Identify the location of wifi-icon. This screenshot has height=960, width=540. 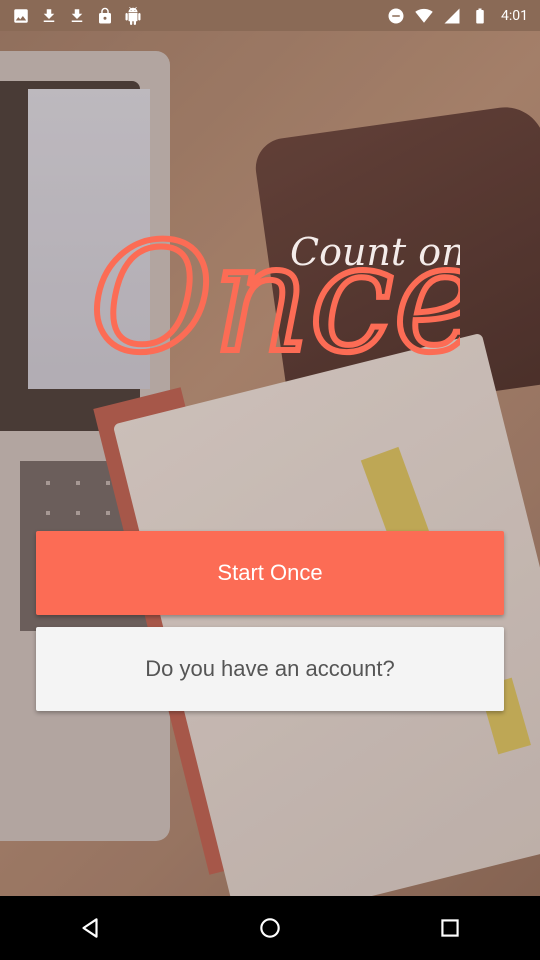
(424, 16).